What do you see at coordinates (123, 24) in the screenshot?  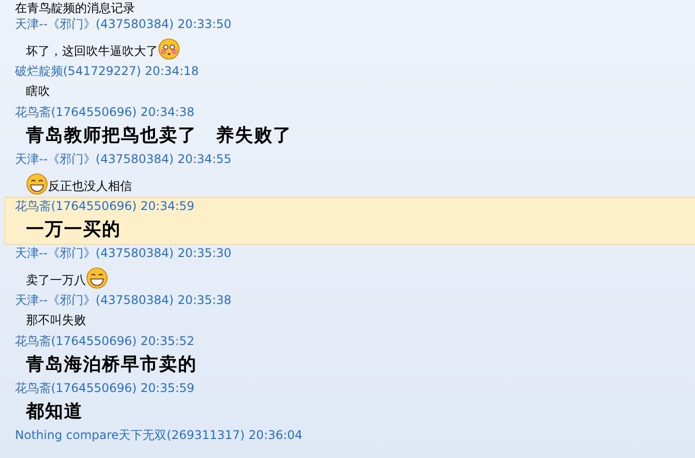 I see `sender-line: 天津--《邪门》(437580384) 20:33:50` at bounding box center [123, 24].